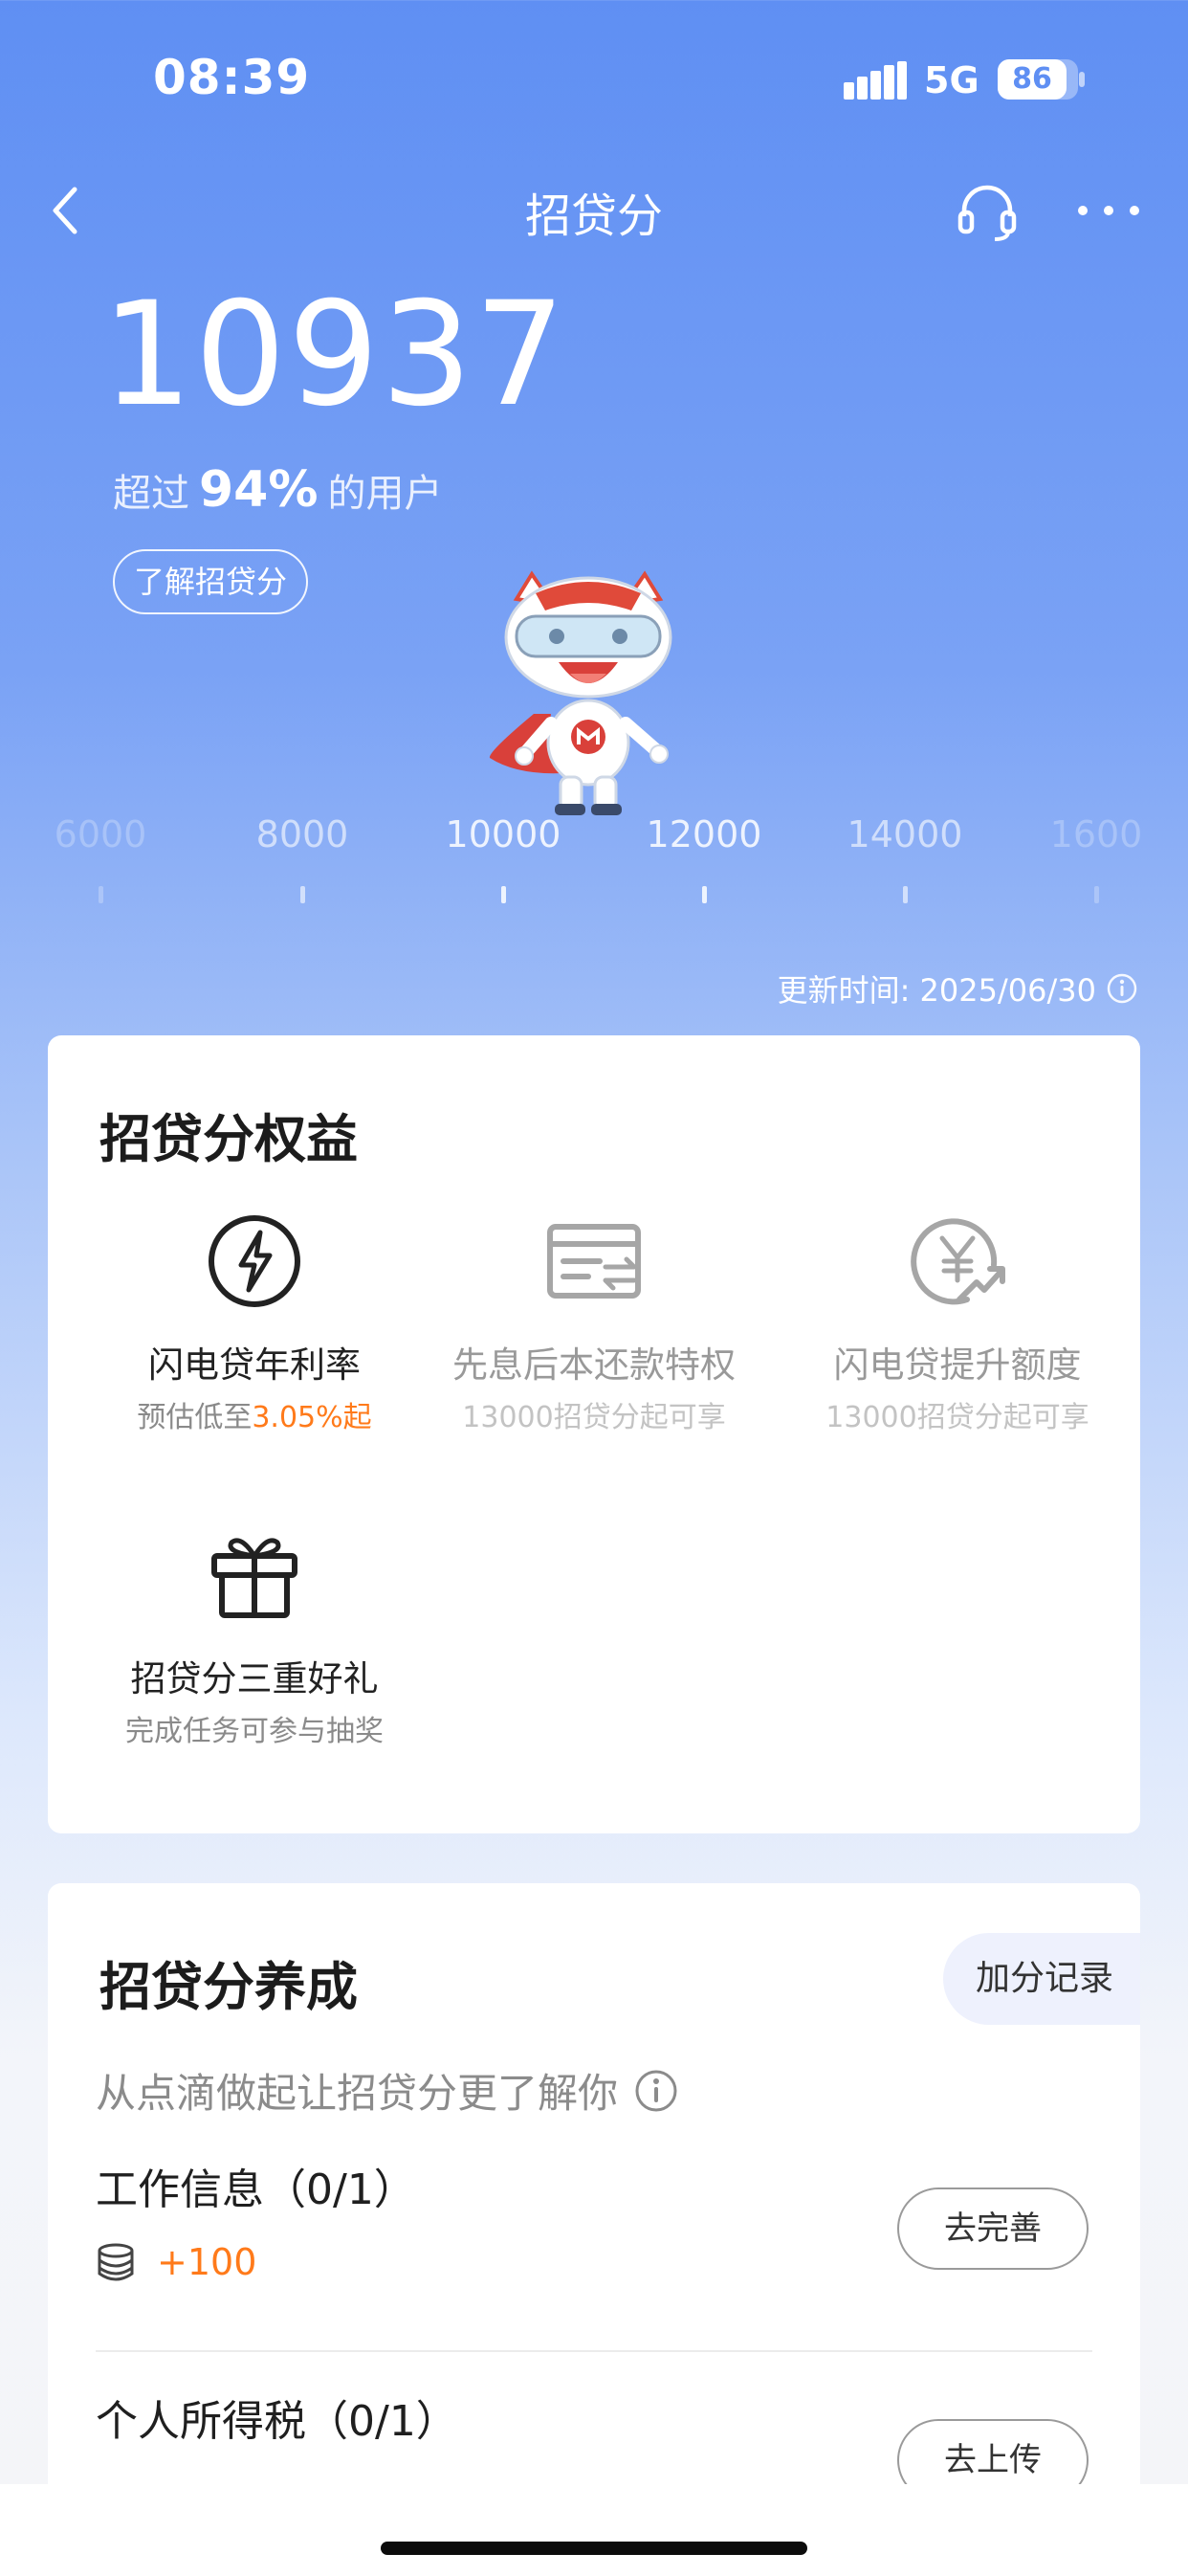 This screenshot has width=1188, height=2576. I want to click on ruler-tick-label: 1600, so click(1096, 834).